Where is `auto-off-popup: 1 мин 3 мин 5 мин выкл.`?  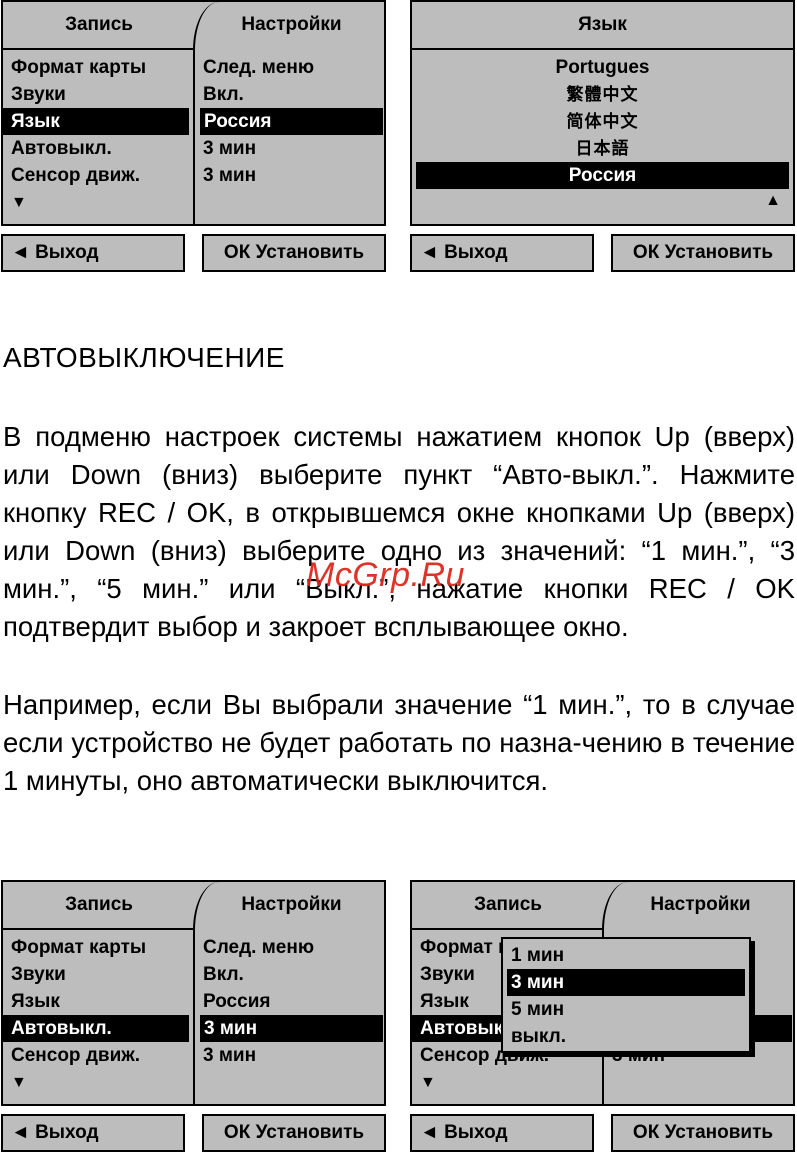
auto-off-popup: 1 мин 3 мин 5 мин выкл. is located at coordinates (626, 995).